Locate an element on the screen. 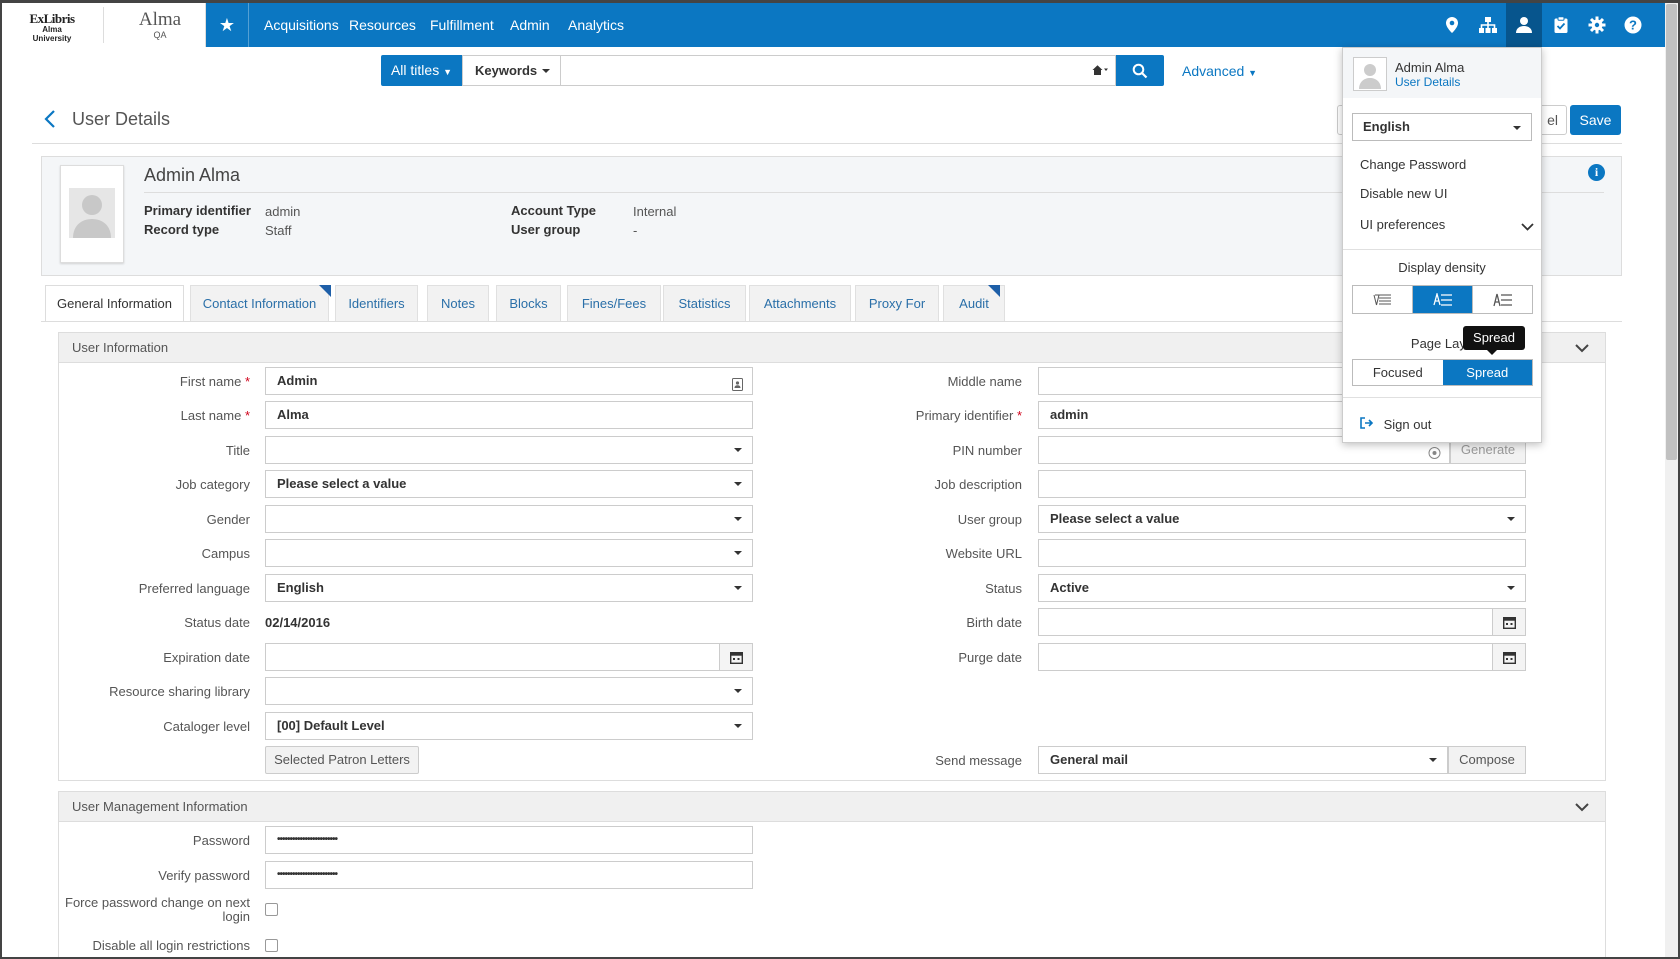 This screenshot has height=959, width=1680. display-density-toggle is located at coordinates (1442, 299).